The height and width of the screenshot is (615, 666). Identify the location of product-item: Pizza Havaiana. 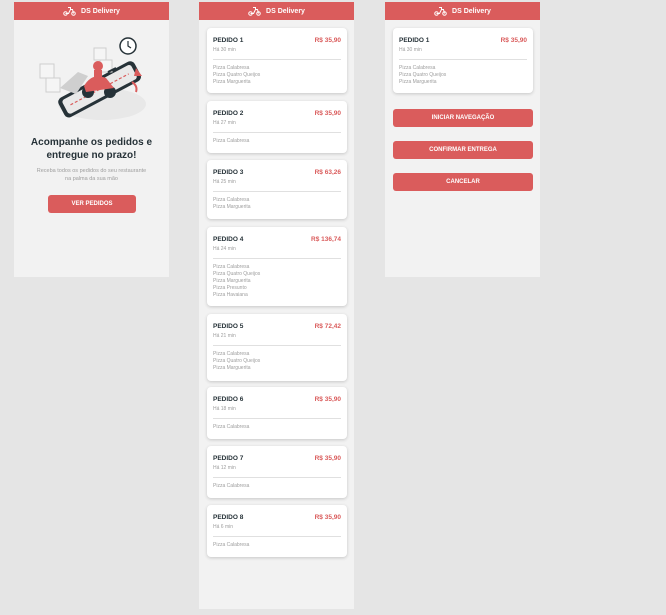
(230, 295).